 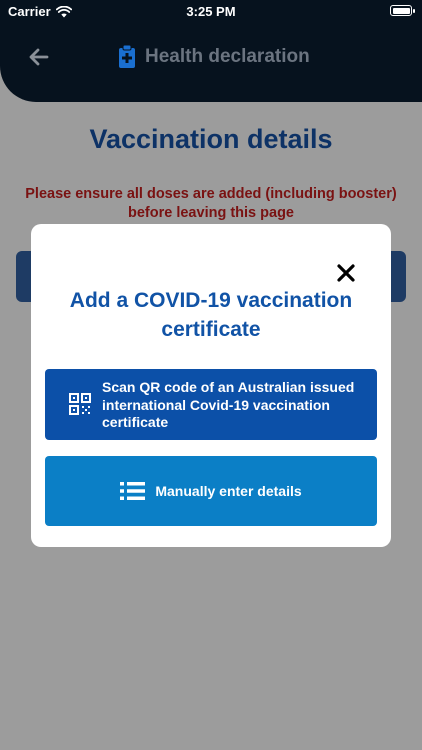 I want to click on back-arrow-icon, so click(x=39, y=57).